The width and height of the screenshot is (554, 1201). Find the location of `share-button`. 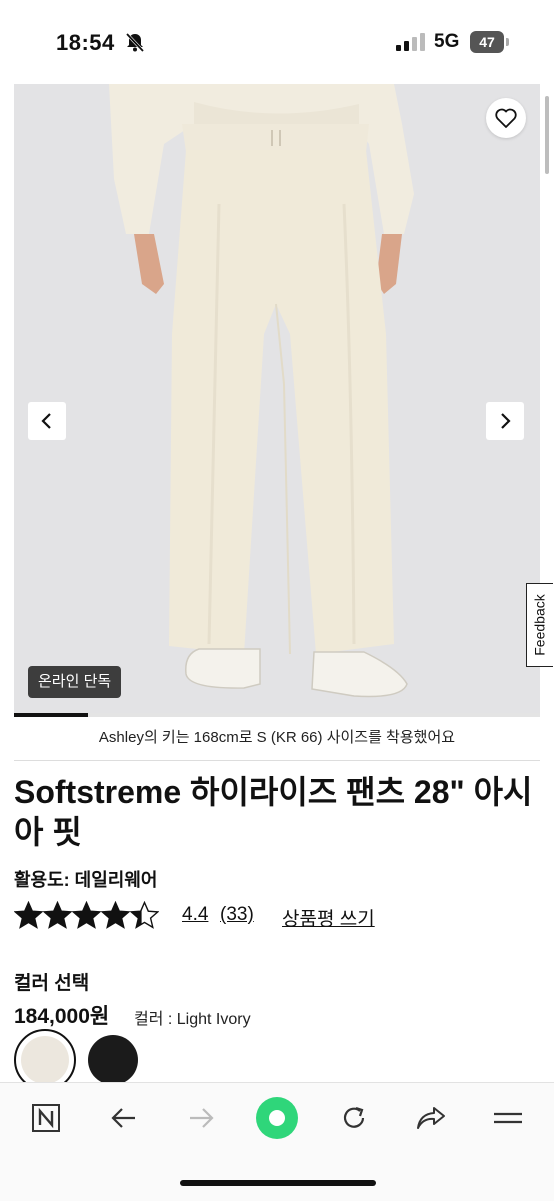

share-button is located at coordinates (431, 1118).